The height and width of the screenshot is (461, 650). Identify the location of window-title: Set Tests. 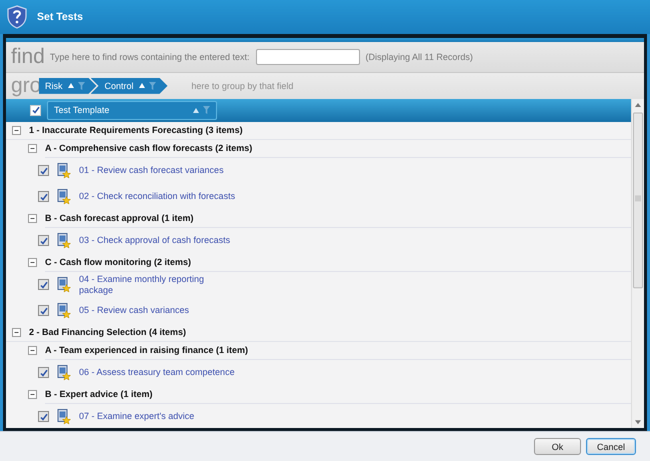
(60, 16).